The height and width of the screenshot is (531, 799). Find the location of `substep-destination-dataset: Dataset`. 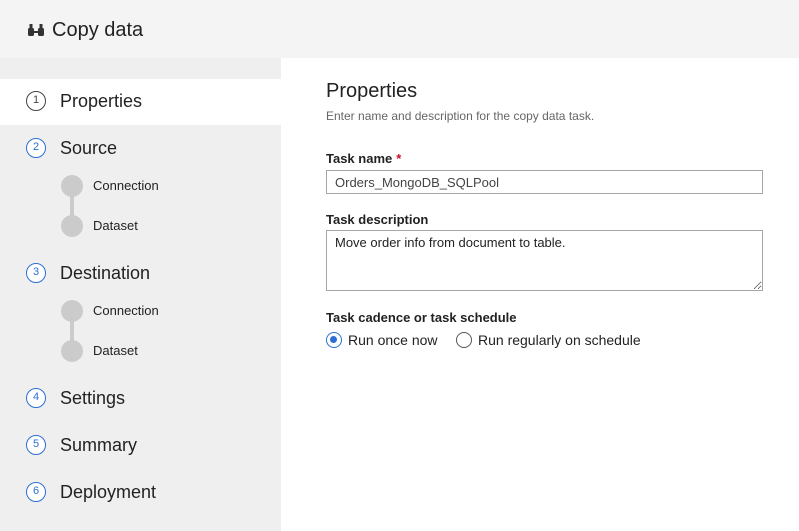

substep-destination-dataset: Dataset is located at coordinates (140, 352).